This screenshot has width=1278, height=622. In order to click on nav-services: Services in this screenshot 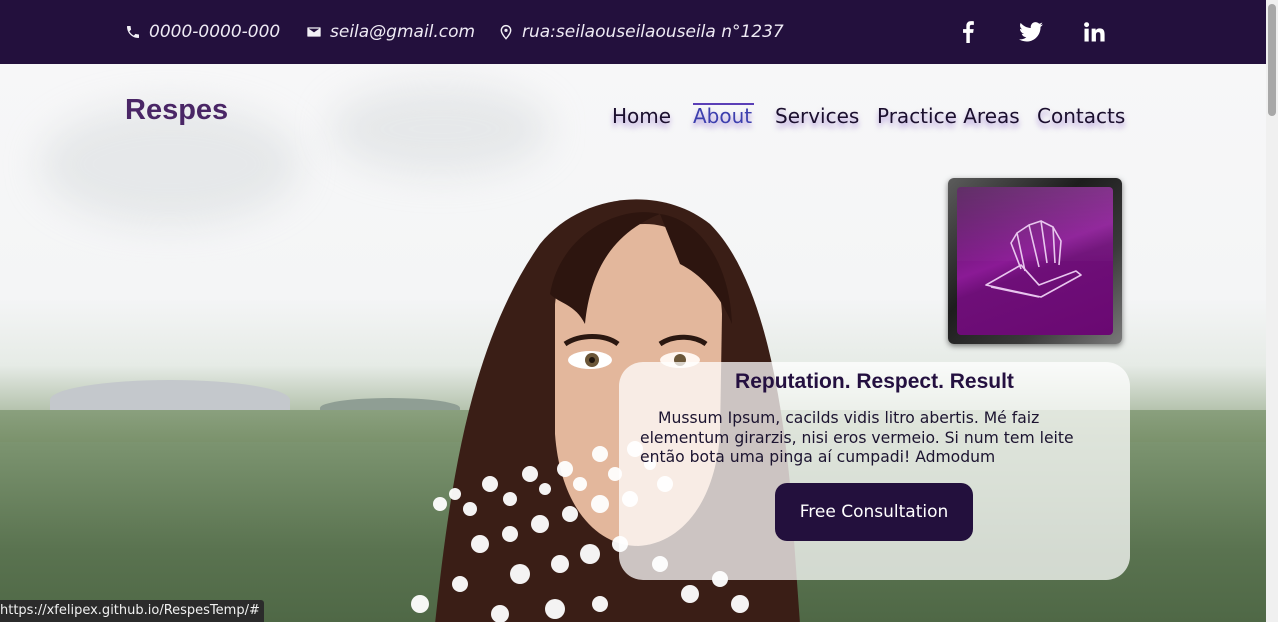, I will do `click(817, 116)`.